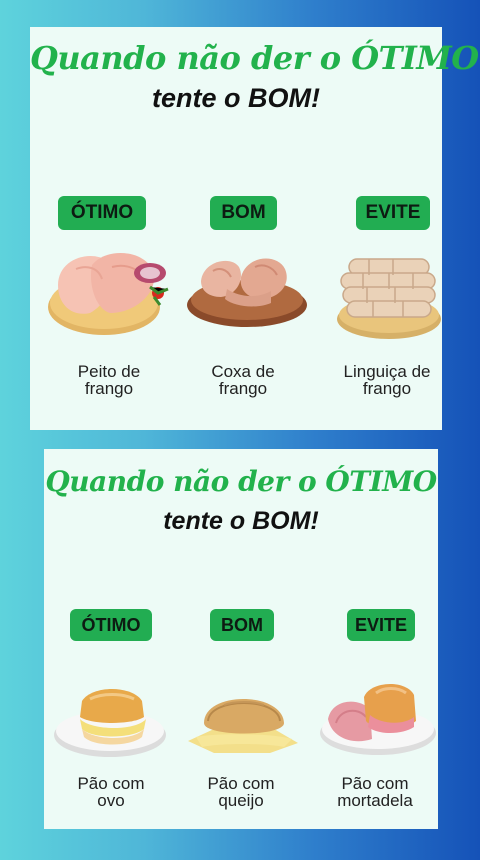 The image size is (480, 860). Describe the element at coordinates (110, 723) in the screenshot. I see `egg-sandwich-image` at that location.